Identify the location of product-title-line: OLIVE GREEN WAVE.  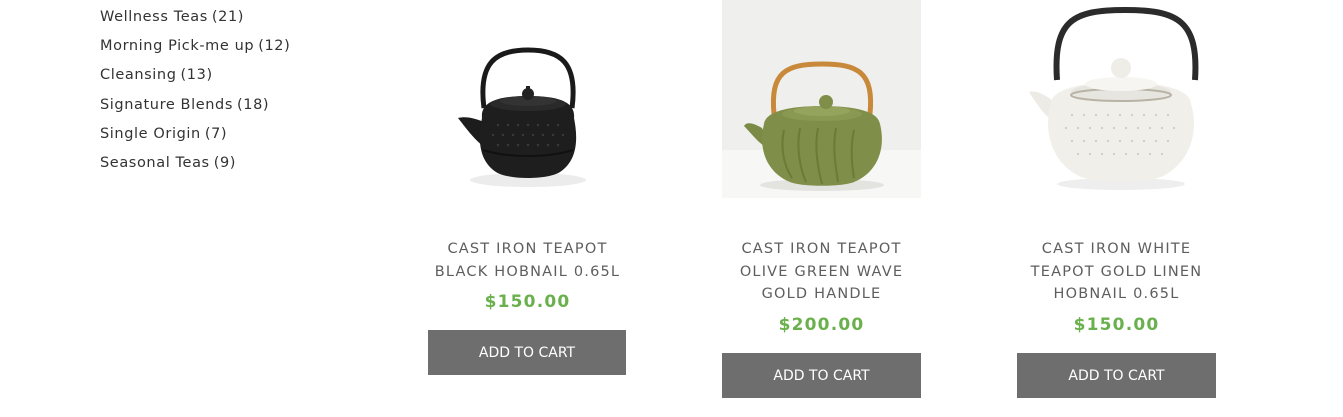
(821, 271).